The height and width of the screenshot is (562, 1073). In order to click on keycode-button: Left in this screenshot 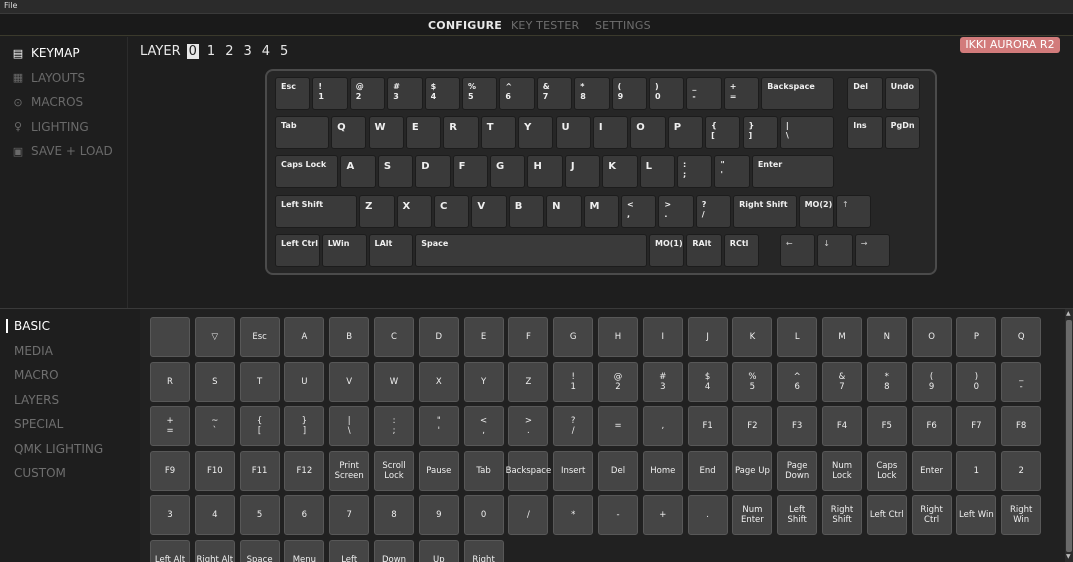, I will do `click(349, 551)`.